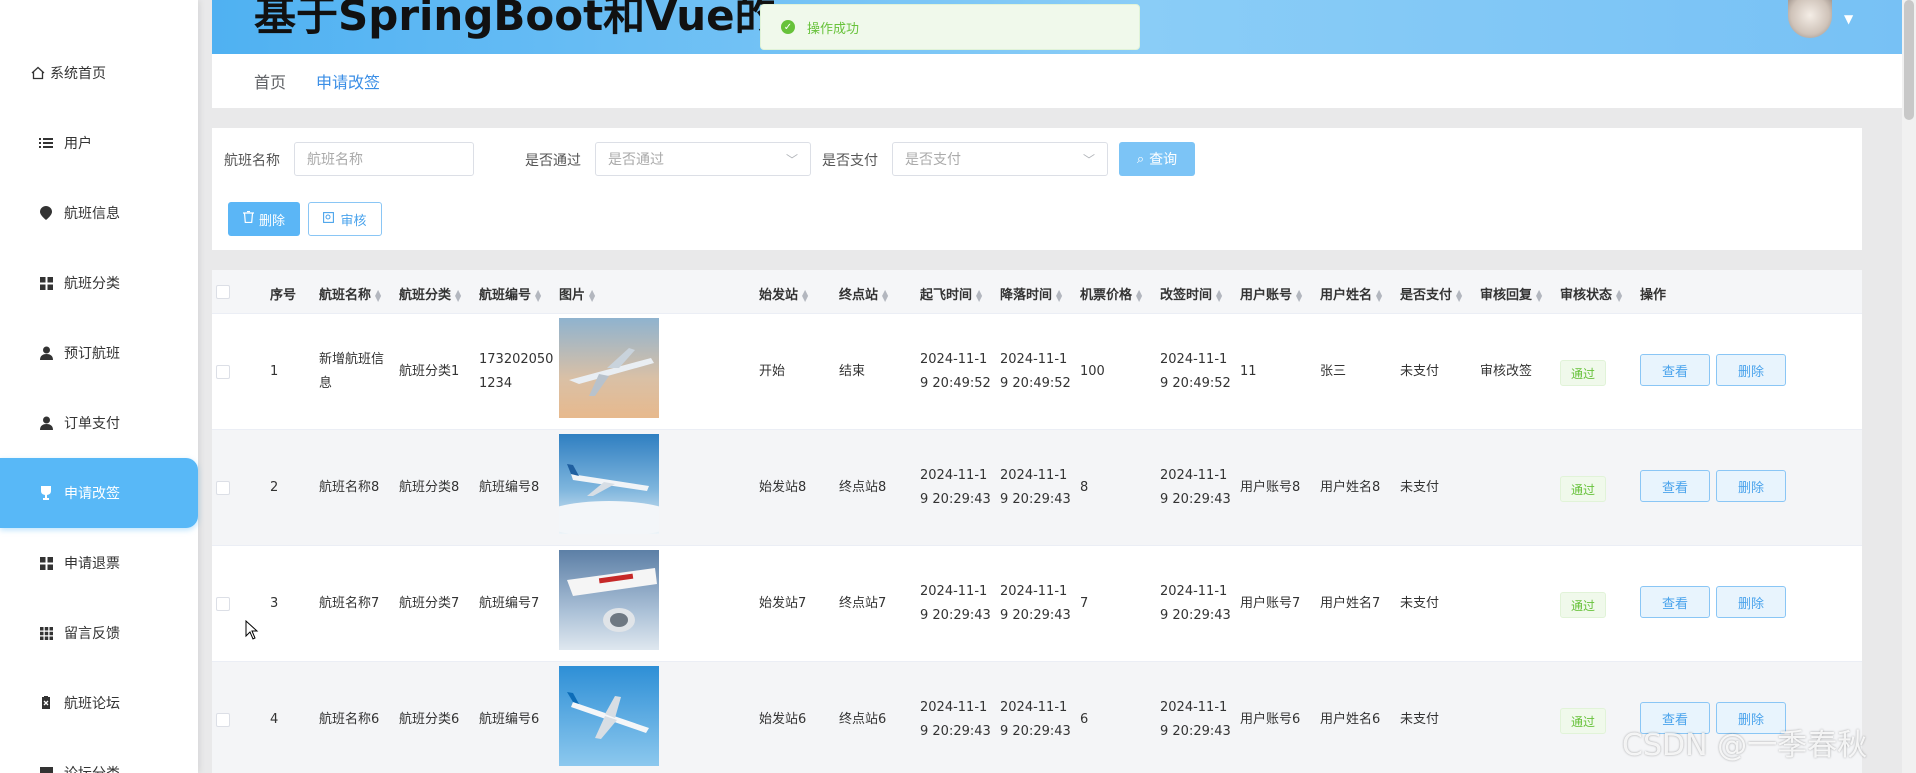  I want to click on chevron-down-icon: ﹀, so click(791, 160).